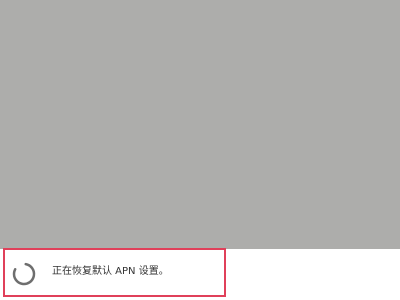  Describe the element at coordinates (24, 274) in the screenshot. I see `loading-spinner-icon` at that location.